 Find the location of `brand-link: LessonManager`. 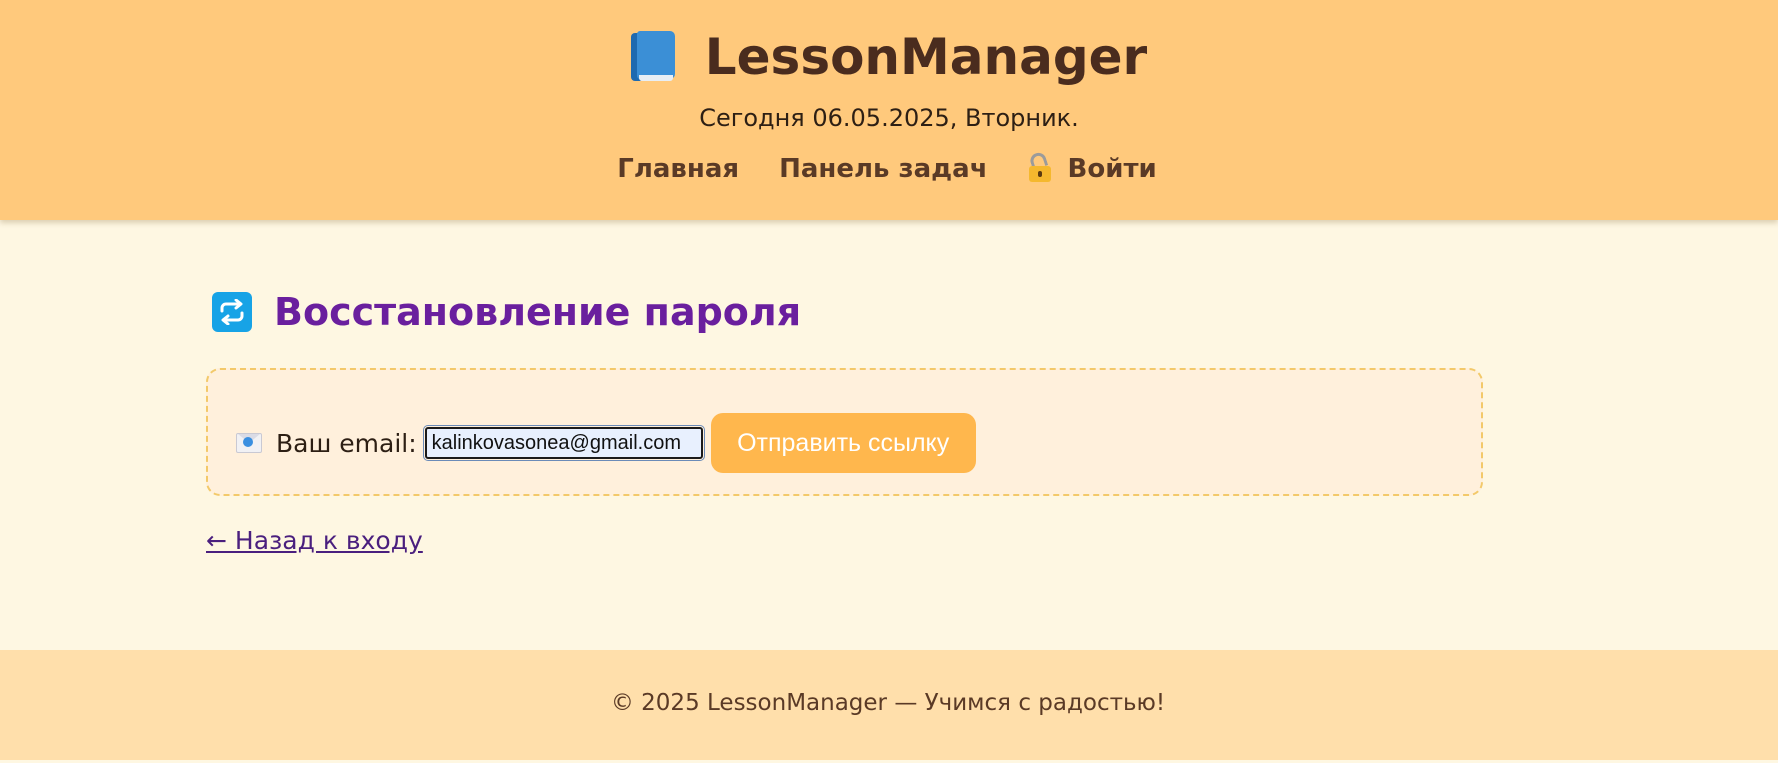

brand-link: LessonManager is located at coordinates (889, 57).